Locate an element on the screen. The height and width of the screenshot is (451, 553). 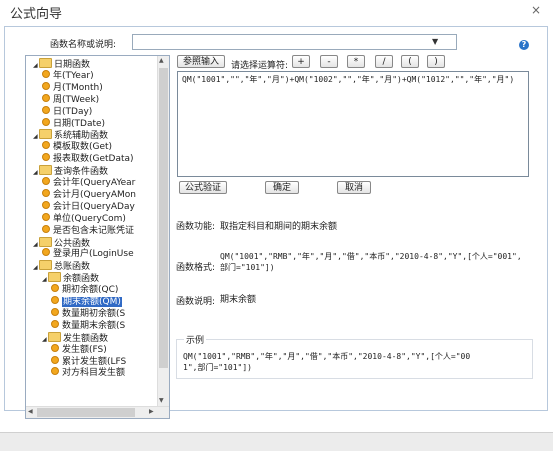
tree-horizontal-scrollbar: ◀ ▶ is located at coordinates (97, 412).